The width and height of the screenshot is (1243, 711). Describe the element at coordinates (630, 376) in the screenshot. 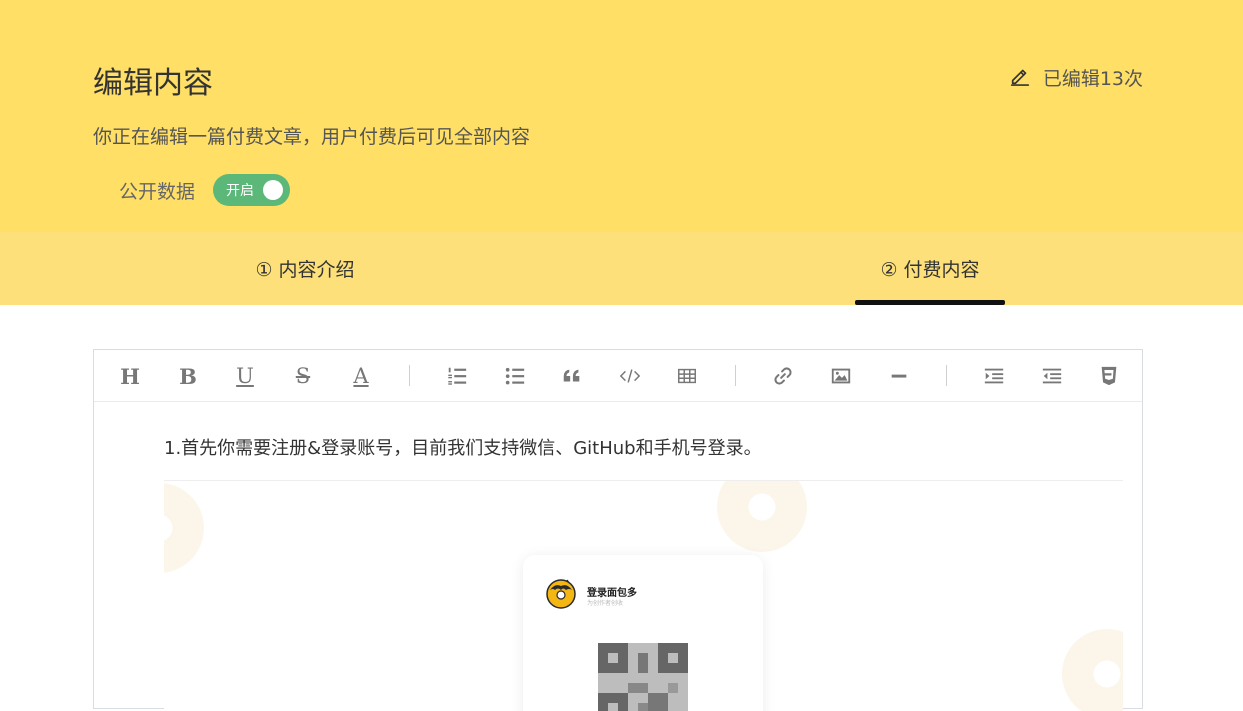

I see `code-icon` at that location.